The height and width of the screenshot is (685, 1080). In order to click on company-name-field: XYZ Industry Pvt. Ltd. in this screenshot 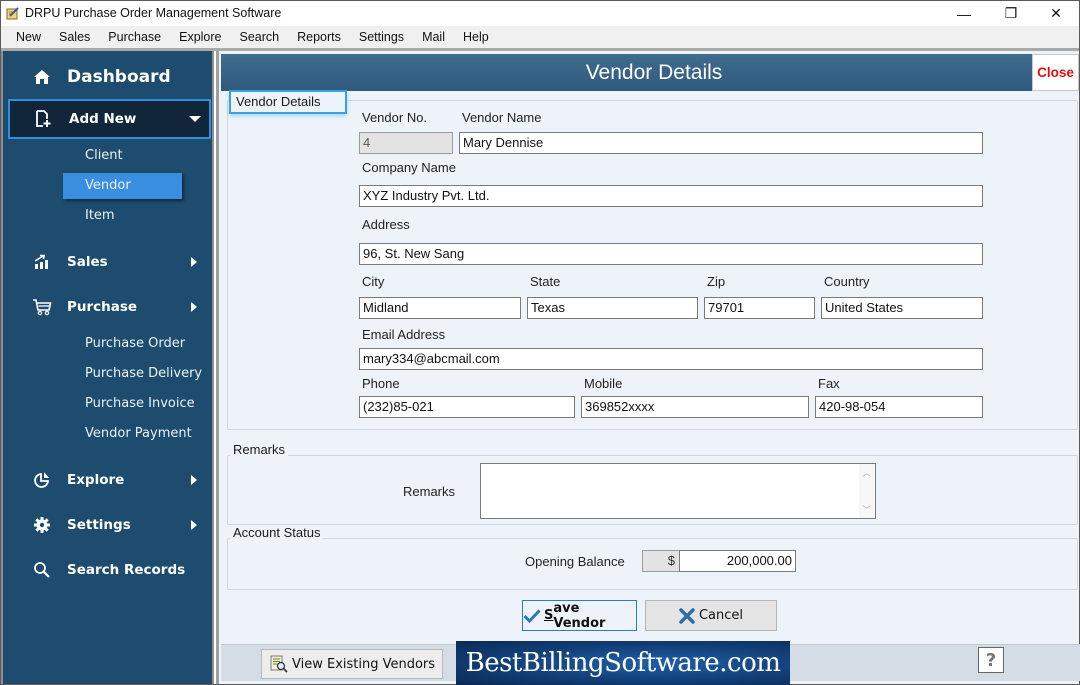, I will do `click(671, 196)`.